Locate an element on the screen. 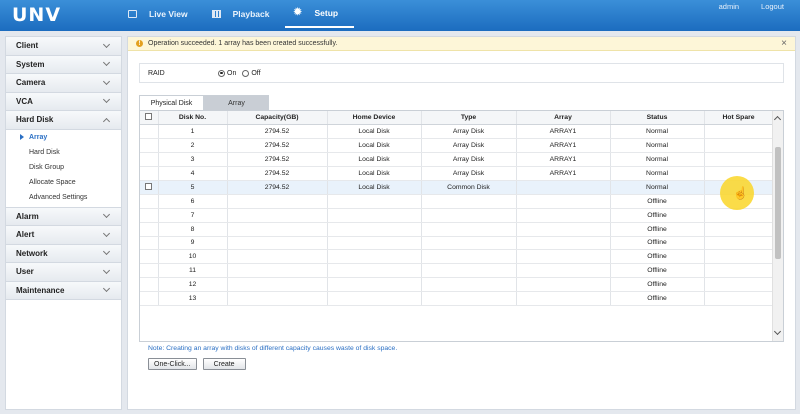 The height and width of the screenshot is (414, 800). cell-disk-no: 12 is located at coordinates (193, 285).